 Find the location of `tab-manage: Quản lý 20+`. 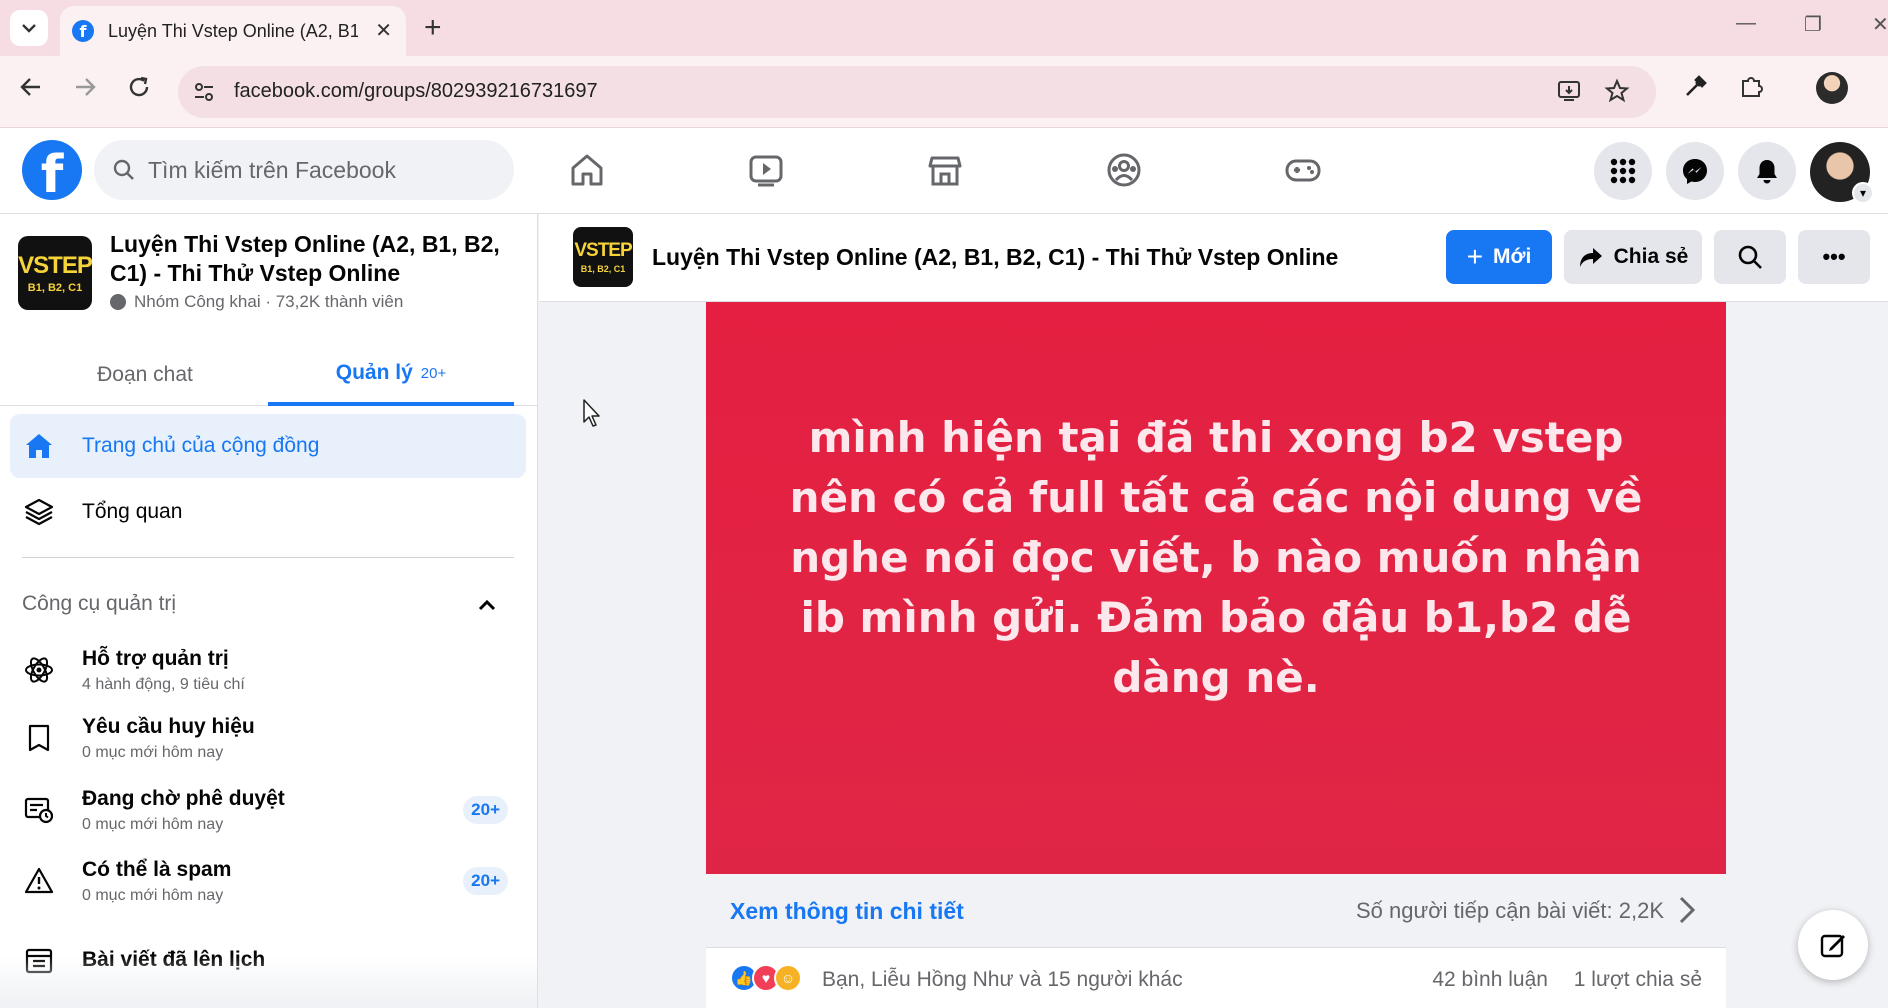

tab-manage: Quản lý 20+ is located at coordinates (391, 375).